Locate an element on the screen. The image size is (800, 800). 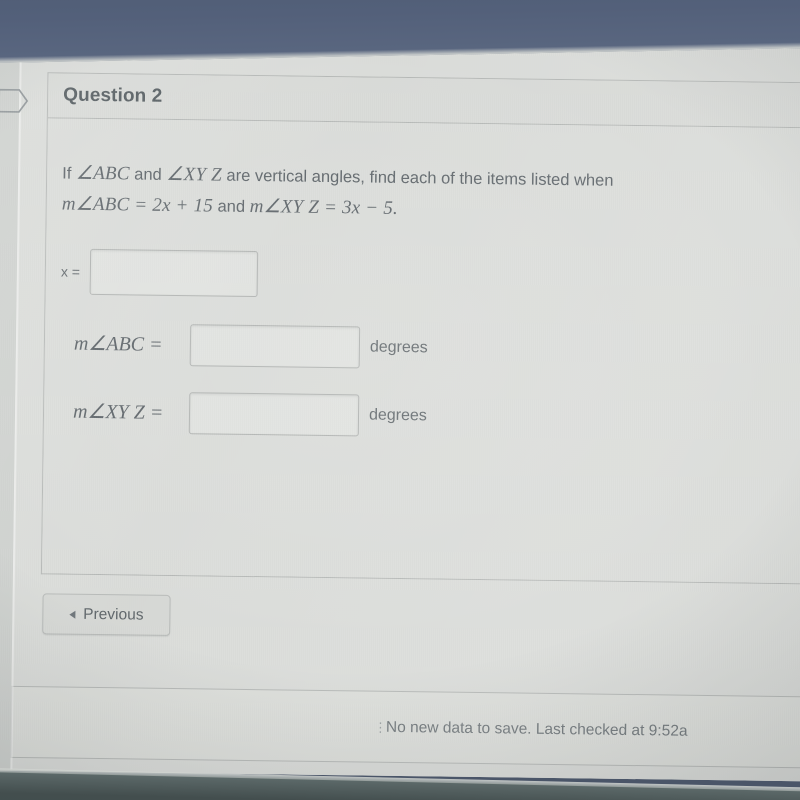
problem-line1-prefix: If is located at coordinates (69, 173).